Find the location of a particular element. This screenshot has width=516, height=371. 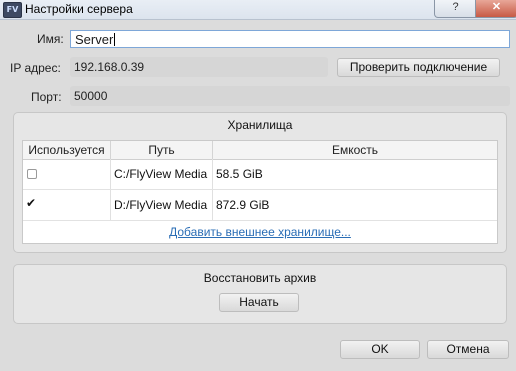

name-input-value: Server is located at coordinates (94, 39).